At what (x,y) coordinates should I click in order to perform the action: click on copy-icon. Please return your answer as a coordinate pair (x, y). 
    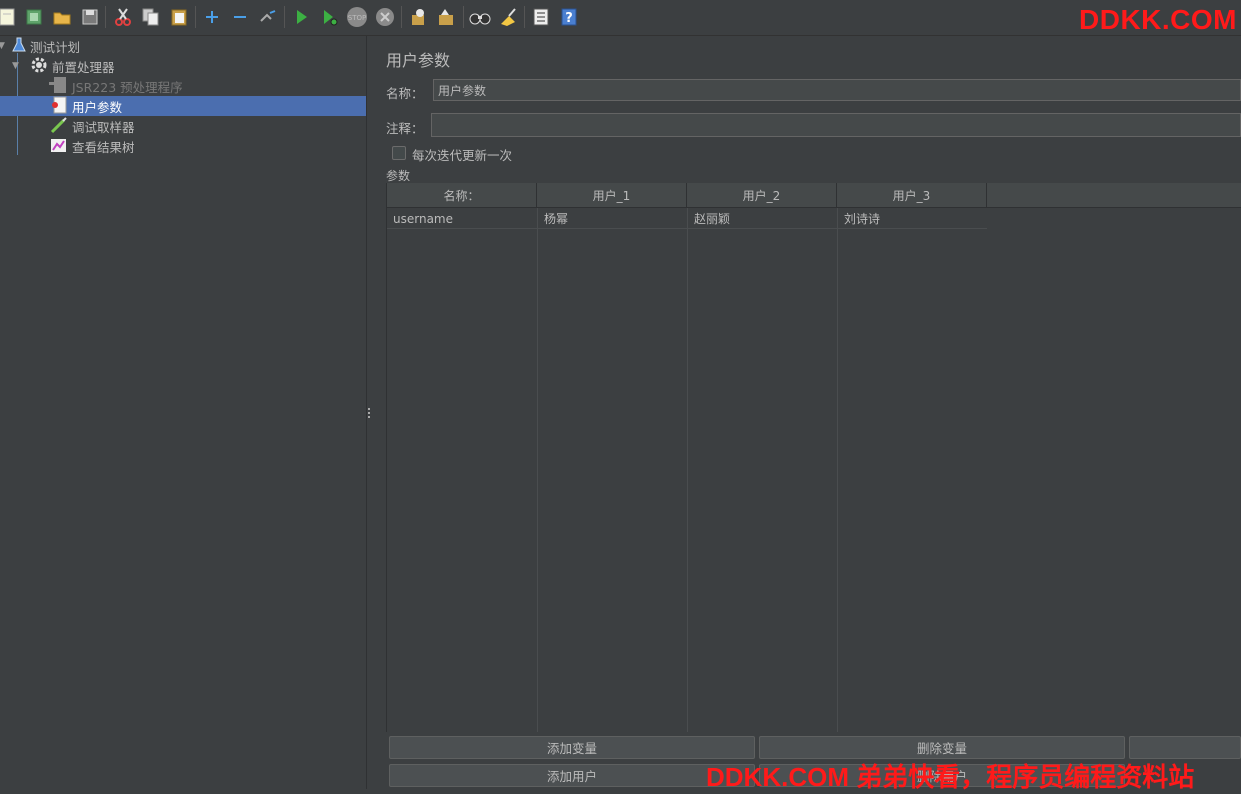
    Looking at the image, I should click on (151, 17).